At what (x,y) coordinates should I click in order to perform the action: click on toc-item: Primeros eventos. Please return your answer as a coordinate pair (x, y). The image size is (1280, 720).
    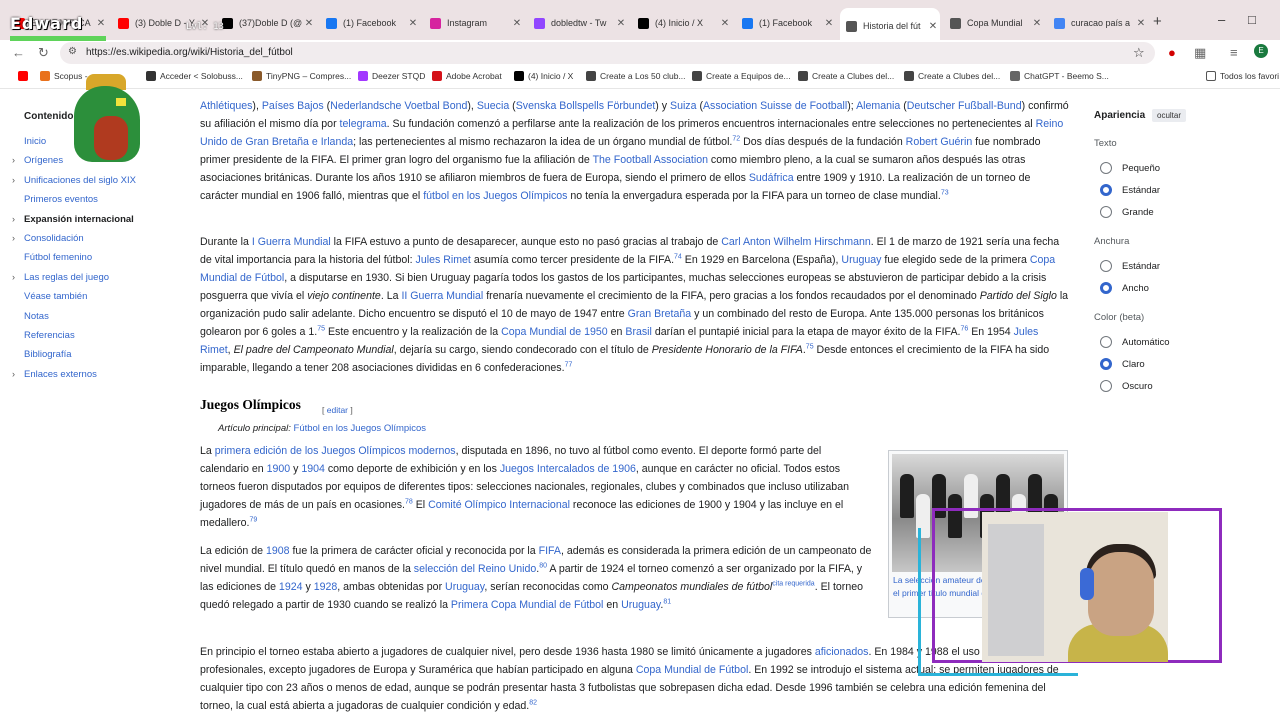
    Looking at the image, I should click on (61, 199).